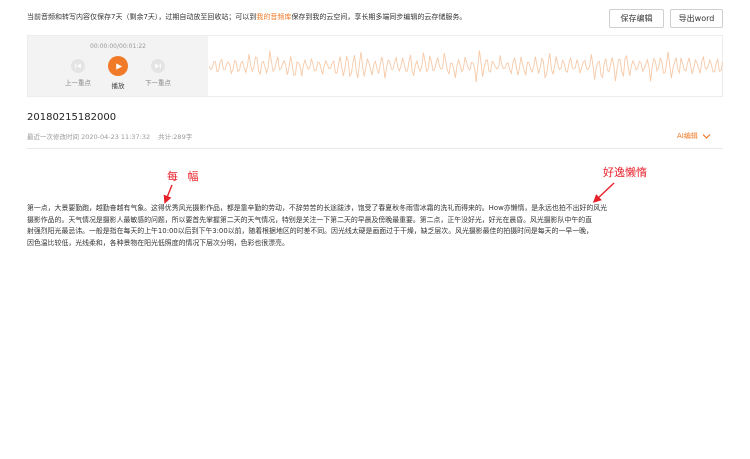 The height and width of the screenshot is (459, 750). What do you see at coordinates (118, 46) in the screenshot?
I see `playback-time: 00:00:00/00:01:22` at bounding box center [118, 46].